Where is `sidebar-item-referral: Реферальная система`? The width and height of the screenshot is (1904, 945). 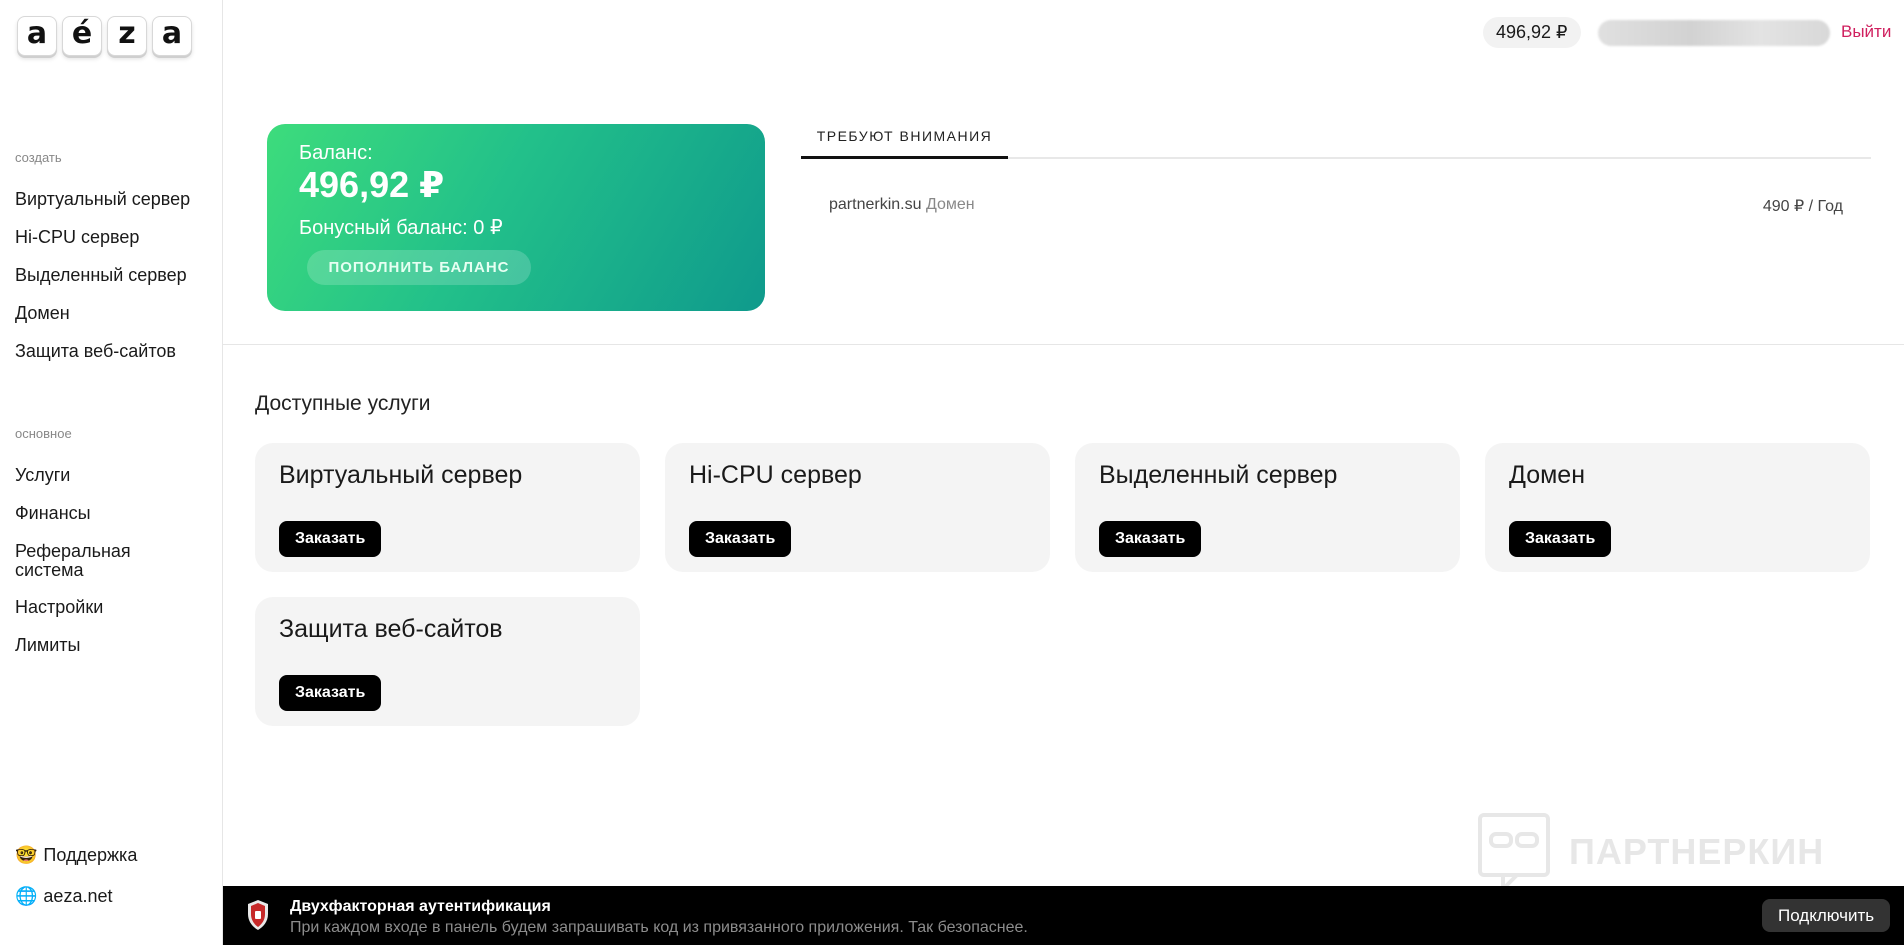
sidebar-item-referral: Реферальная система is located at coordinates (90, 561).